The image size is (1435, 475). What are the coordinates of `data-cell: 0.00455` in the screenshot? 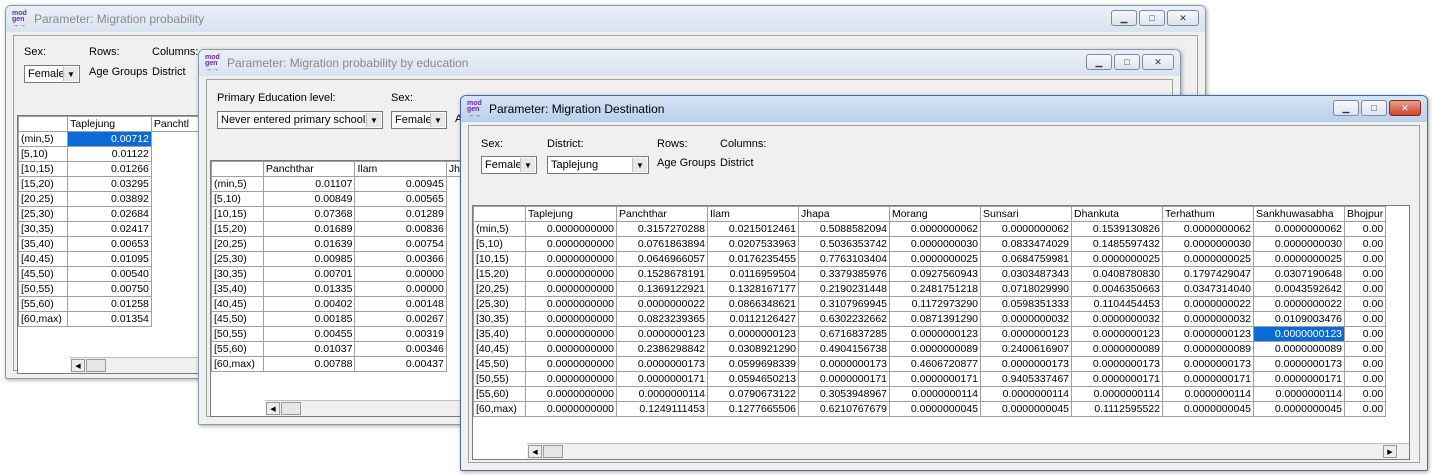 It's located at (309, 334).